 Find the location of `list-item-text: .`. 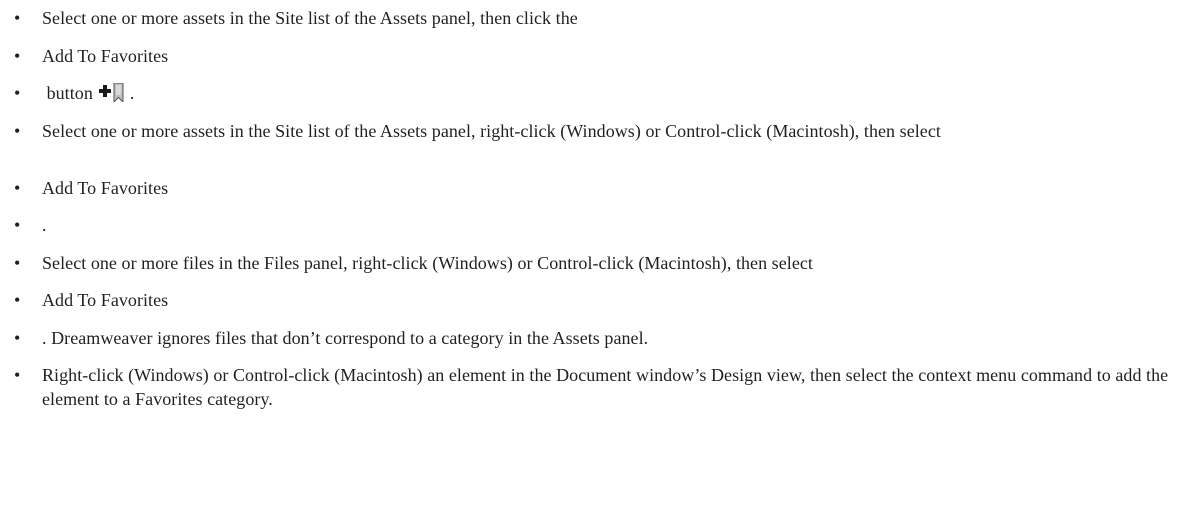

list-item-text: . is located at coordinates (44, 225).